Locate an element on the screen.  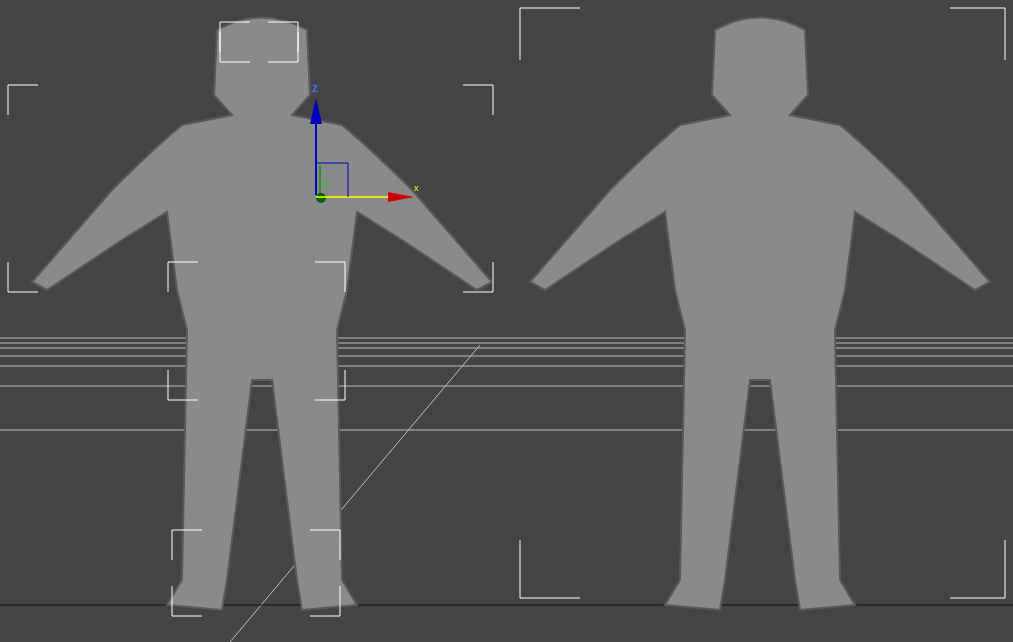
plane-handle is located at coordinates (332, 180).